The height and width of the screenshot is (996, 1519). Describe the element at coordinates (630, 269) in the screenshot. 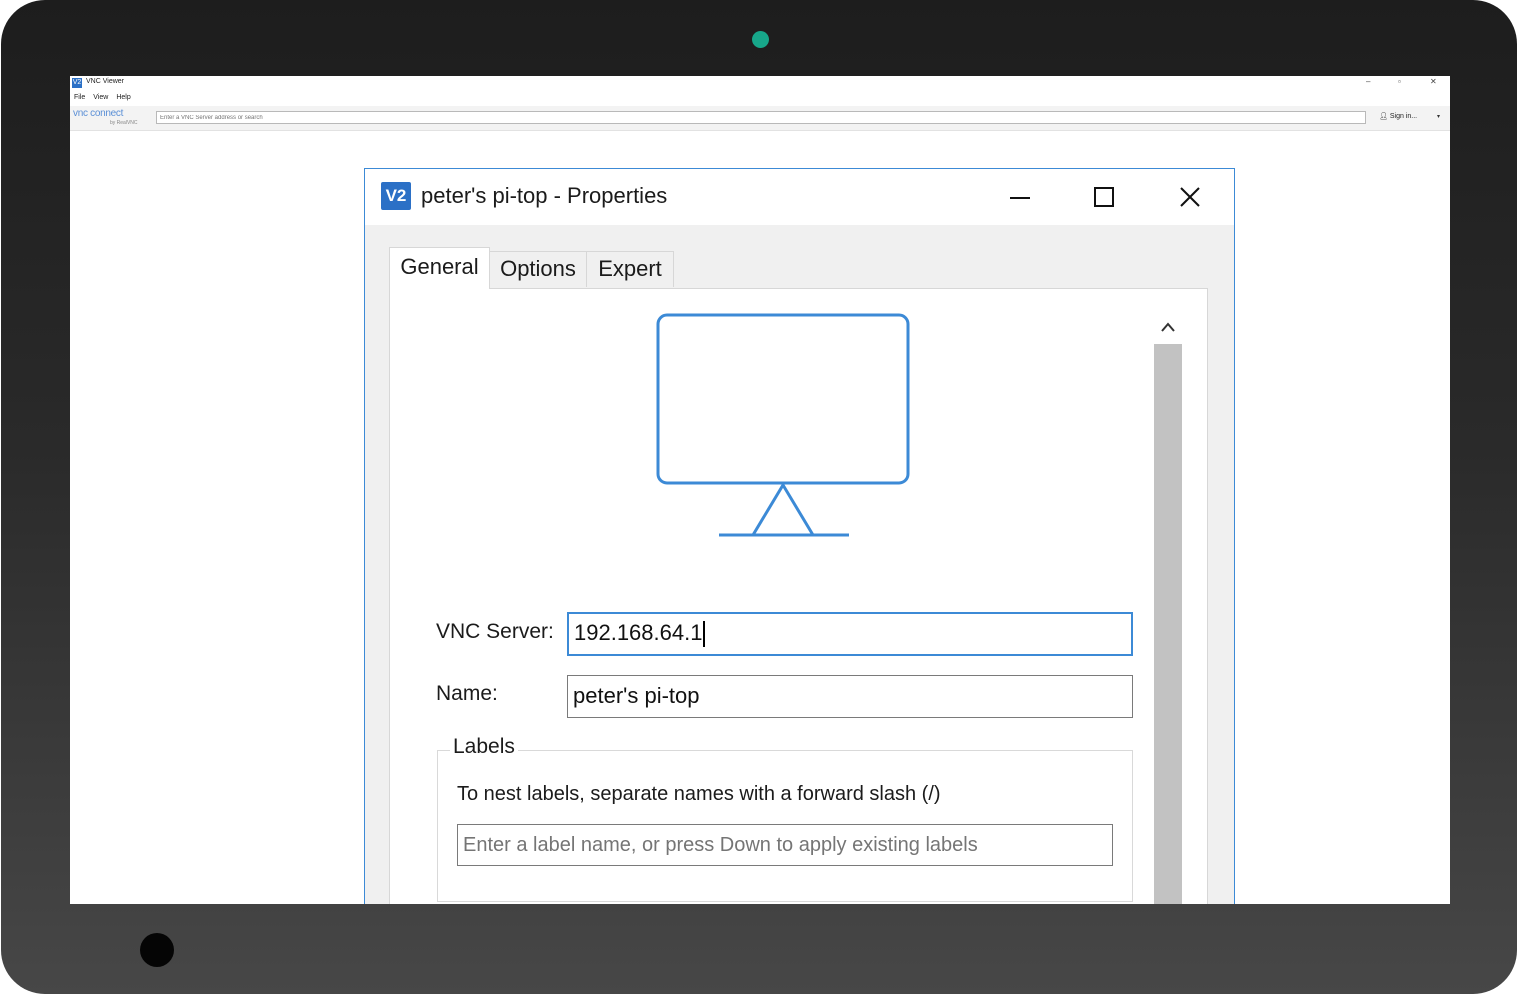

I see `tab-expert: Expert` at that location.